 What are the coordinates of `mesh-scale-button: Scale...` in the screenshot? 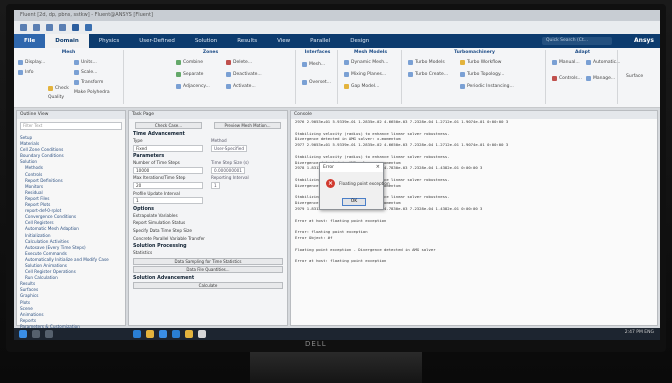 It's located at (85, 72).